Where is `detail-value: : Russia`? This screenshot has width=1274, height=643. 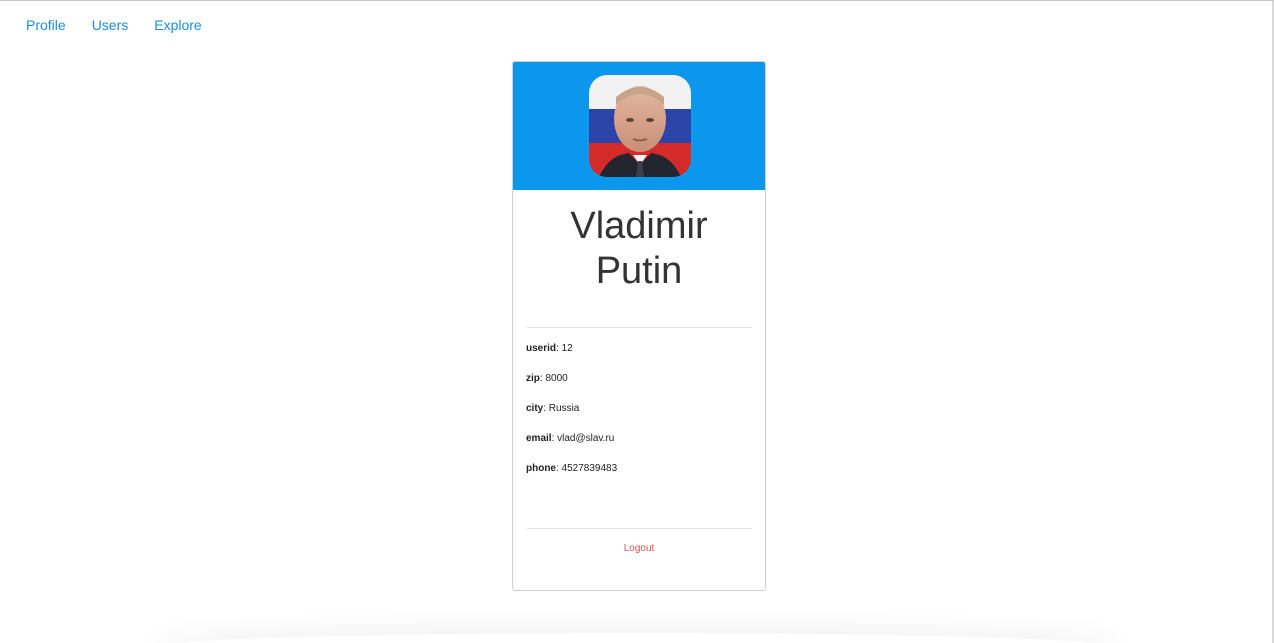
detail-value: : Russia is located at coordinates (561, 408).